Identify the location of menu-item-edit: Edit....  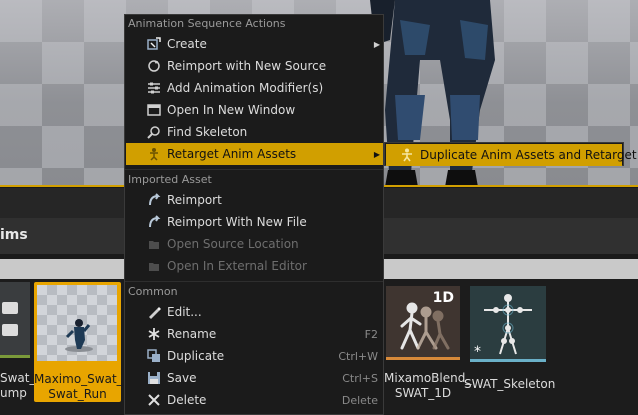
(254, 312).